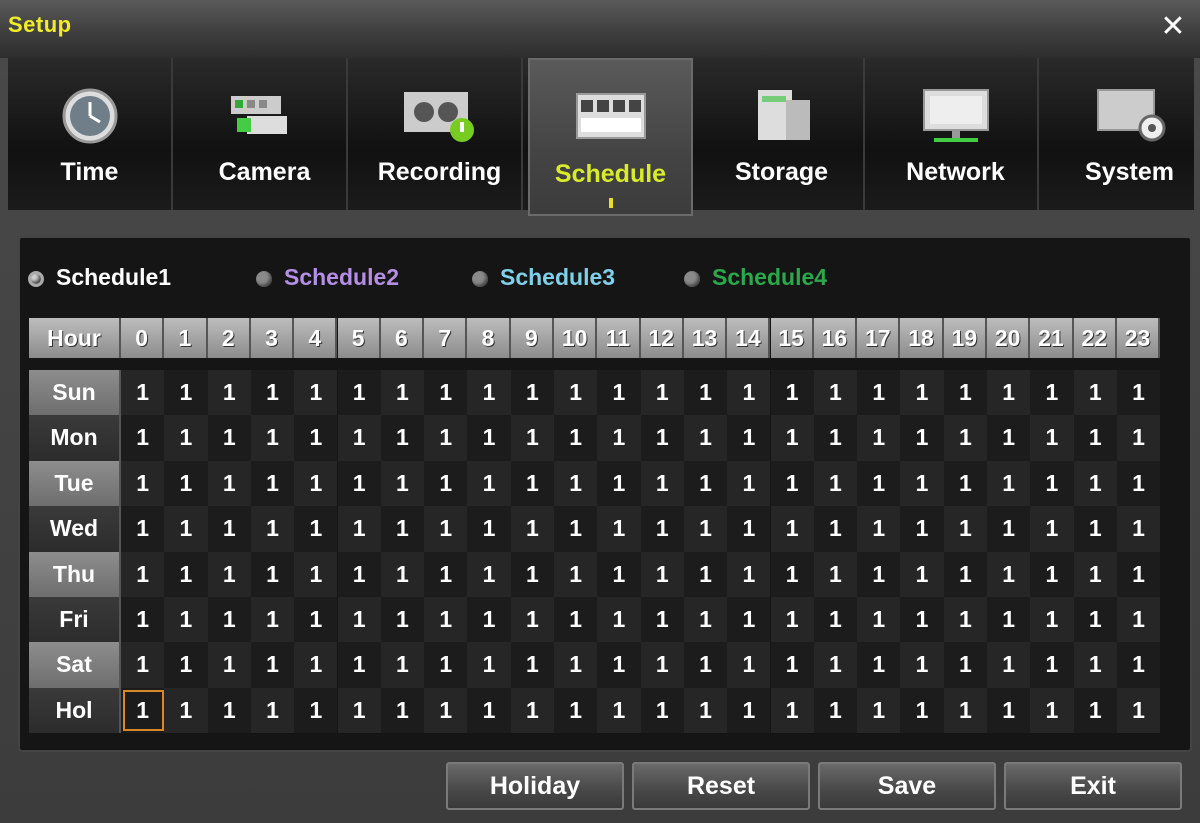 This screenshot has height=823, width=1200. Describe the element at coordinates (327, 279) in the screenshot. I see `schedule-radio-2: Schedule2` at that location.